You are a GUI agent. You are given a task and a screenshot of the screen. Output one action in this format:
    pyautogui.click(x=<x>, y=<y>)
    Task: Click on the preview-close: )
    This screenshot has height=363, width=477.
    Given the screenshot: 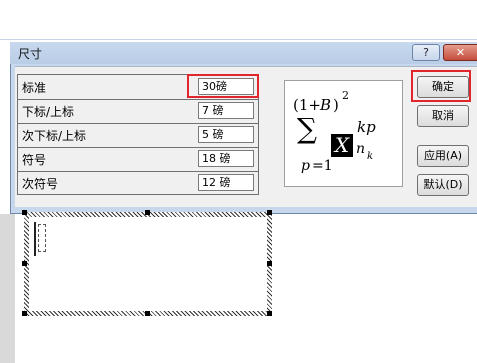 What is the action you would take?
    pyautogui.click(x=336, y=105)
    